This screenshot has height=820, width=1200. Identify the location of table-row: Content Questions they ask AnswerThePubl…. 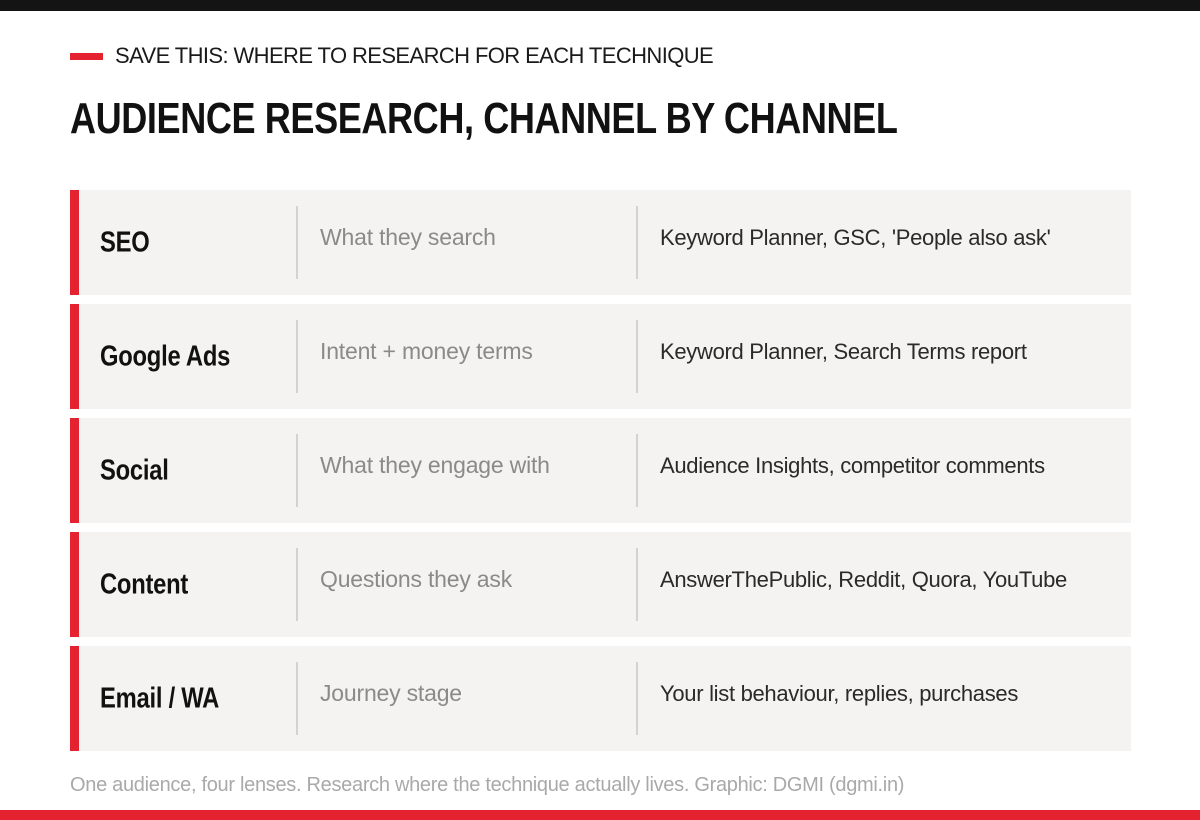
(600, 584).